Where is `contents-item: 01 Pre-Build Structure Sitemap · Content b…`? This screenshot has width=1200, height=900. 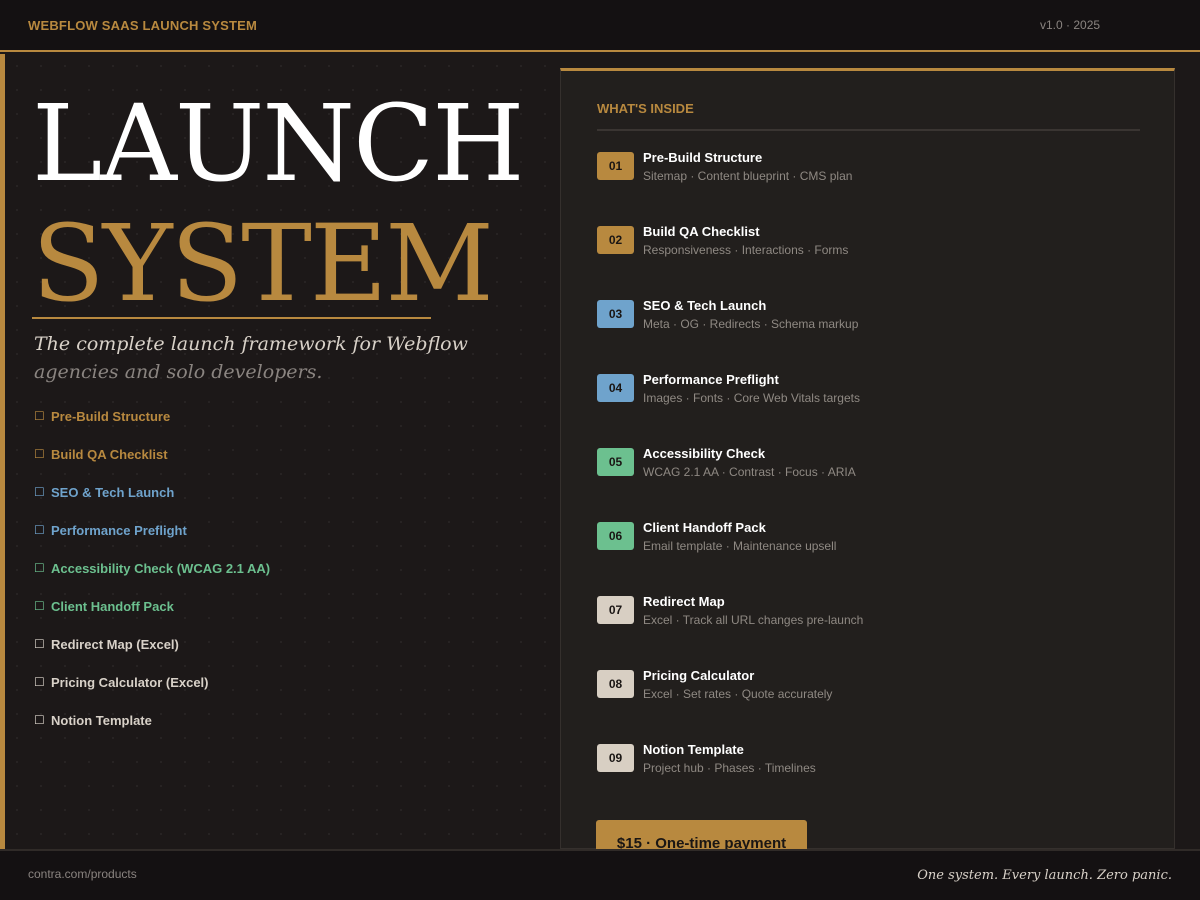
contents-item: 01 Pre-Build Structure Sitemap · Content b… is located at coordinates (877, 186).